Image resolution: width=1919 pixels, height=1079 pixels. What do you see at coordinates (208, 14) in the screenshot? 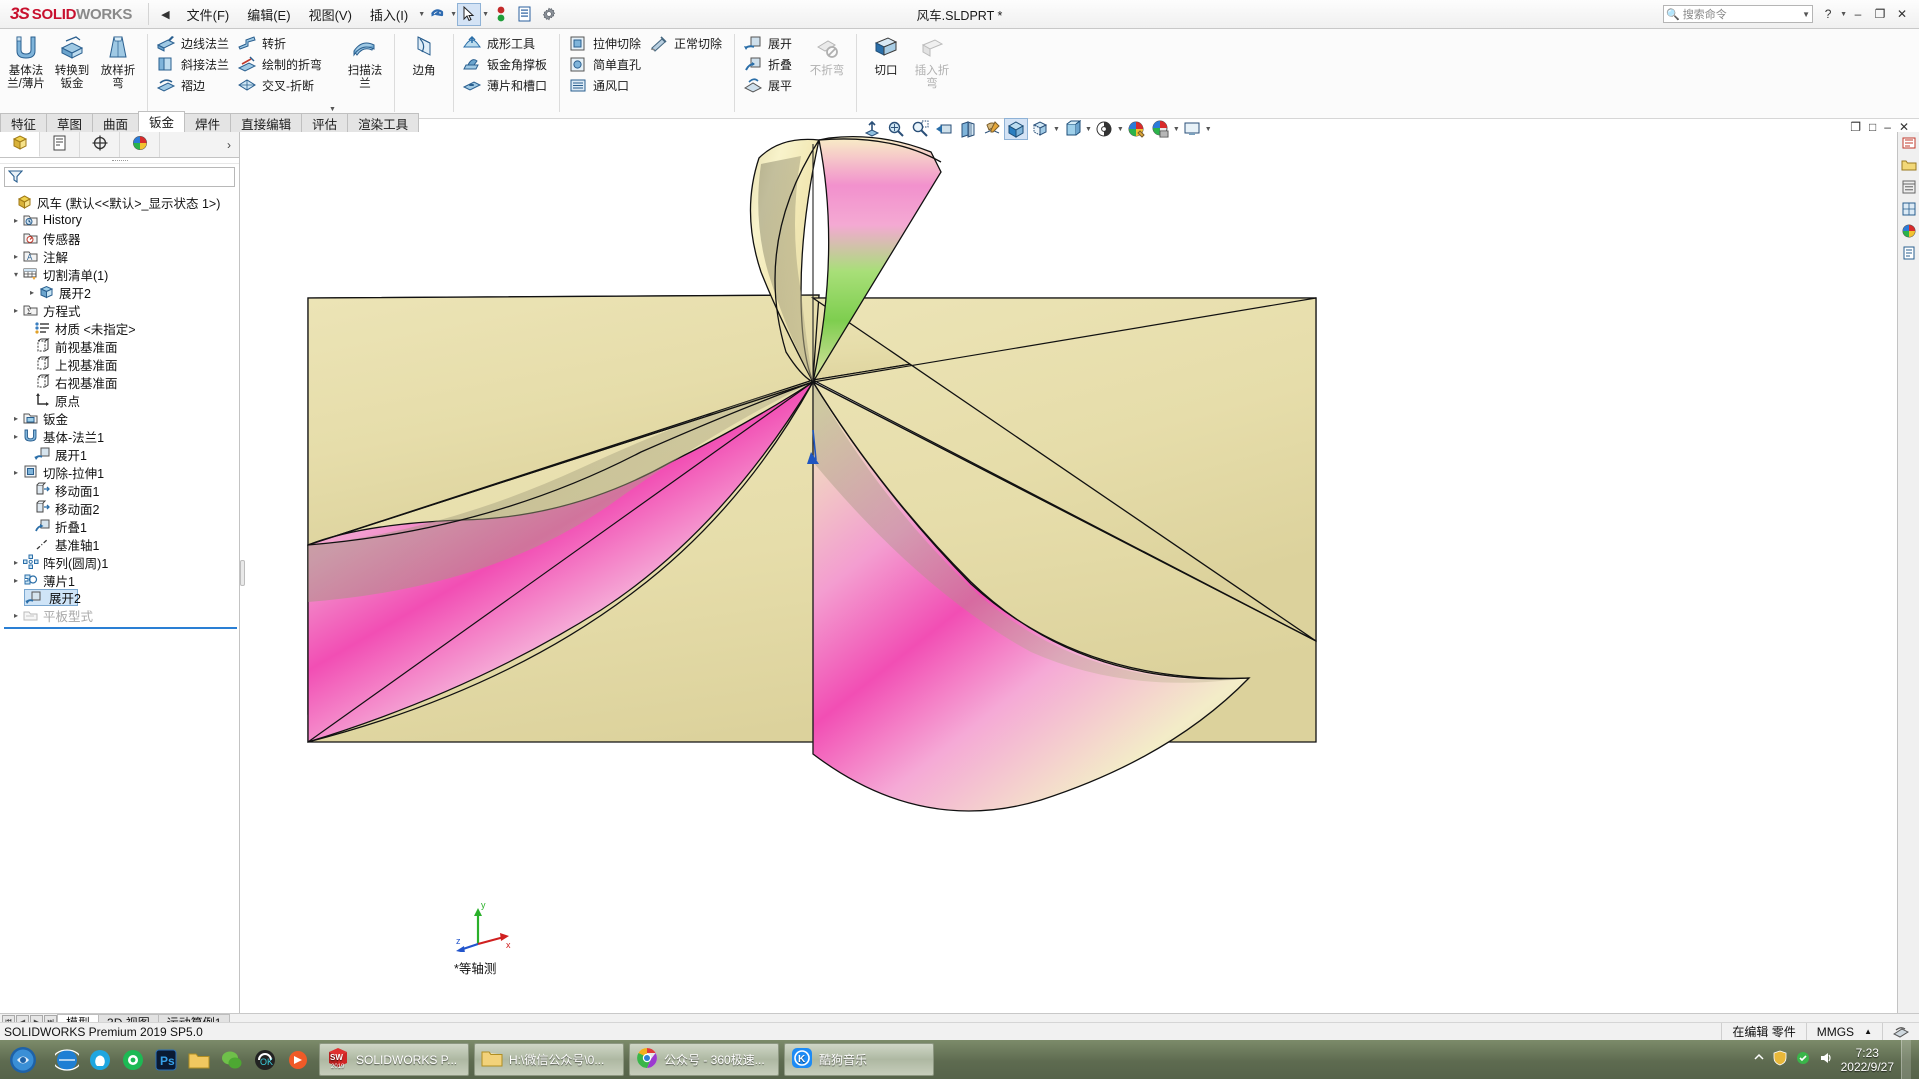
I see `menu-file: 文件(F)` at bounding box center [208, 14].